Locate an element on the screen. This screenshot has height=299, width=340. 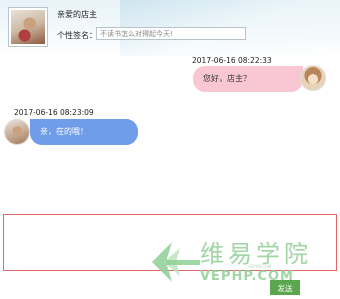
shop-name: 亲爱的店主 is located at coordinates (77, 14).